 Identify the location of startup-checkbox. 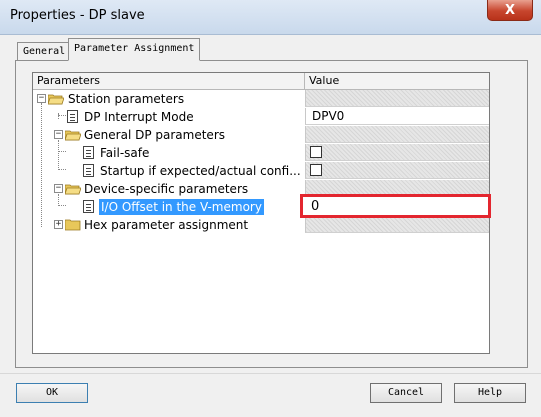
(316, 170).